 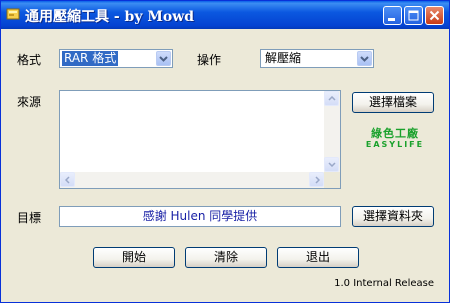 What do you see at coordinates (110, 17) in the screenshot?
I see `window-title: 通用壓縮工具 - by Mowd` at bounding box center [110, 17].